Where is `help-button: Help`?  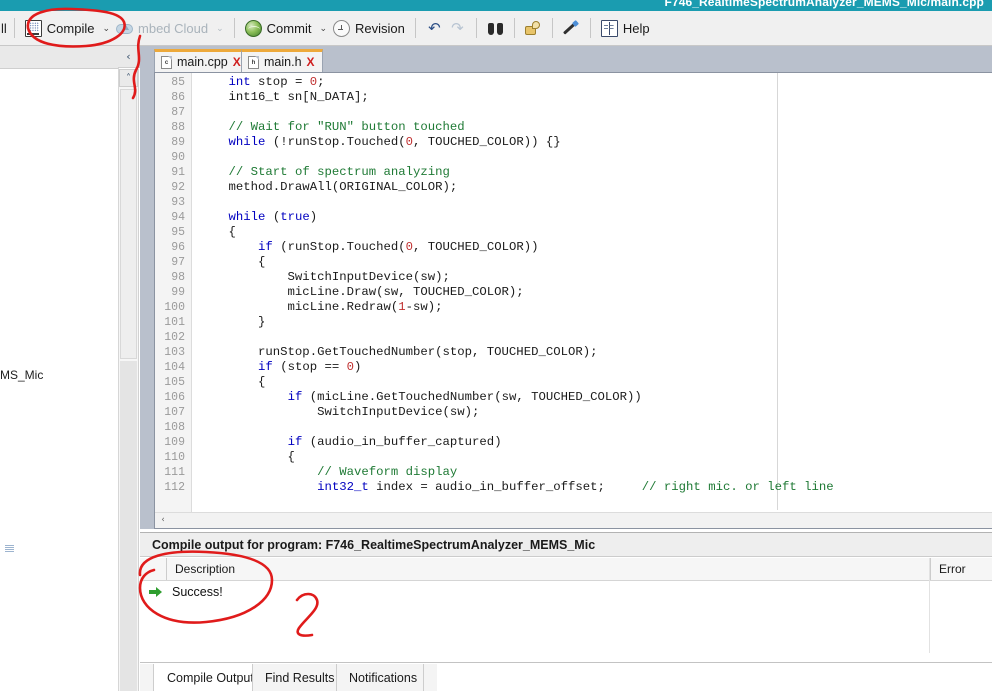
help-button: Help is located at coordinates (625, 28).